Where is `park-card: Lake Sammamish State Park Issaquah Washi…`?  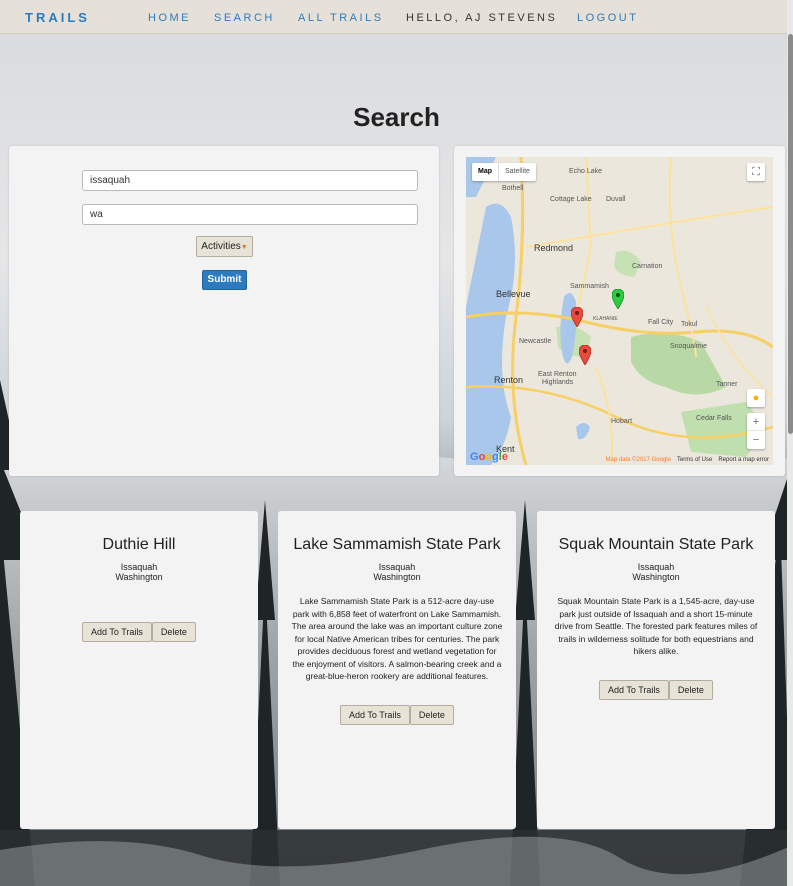
park-card: Lake Sammamish State Park Issaquah Washi… is located at coordinates (397, 670).